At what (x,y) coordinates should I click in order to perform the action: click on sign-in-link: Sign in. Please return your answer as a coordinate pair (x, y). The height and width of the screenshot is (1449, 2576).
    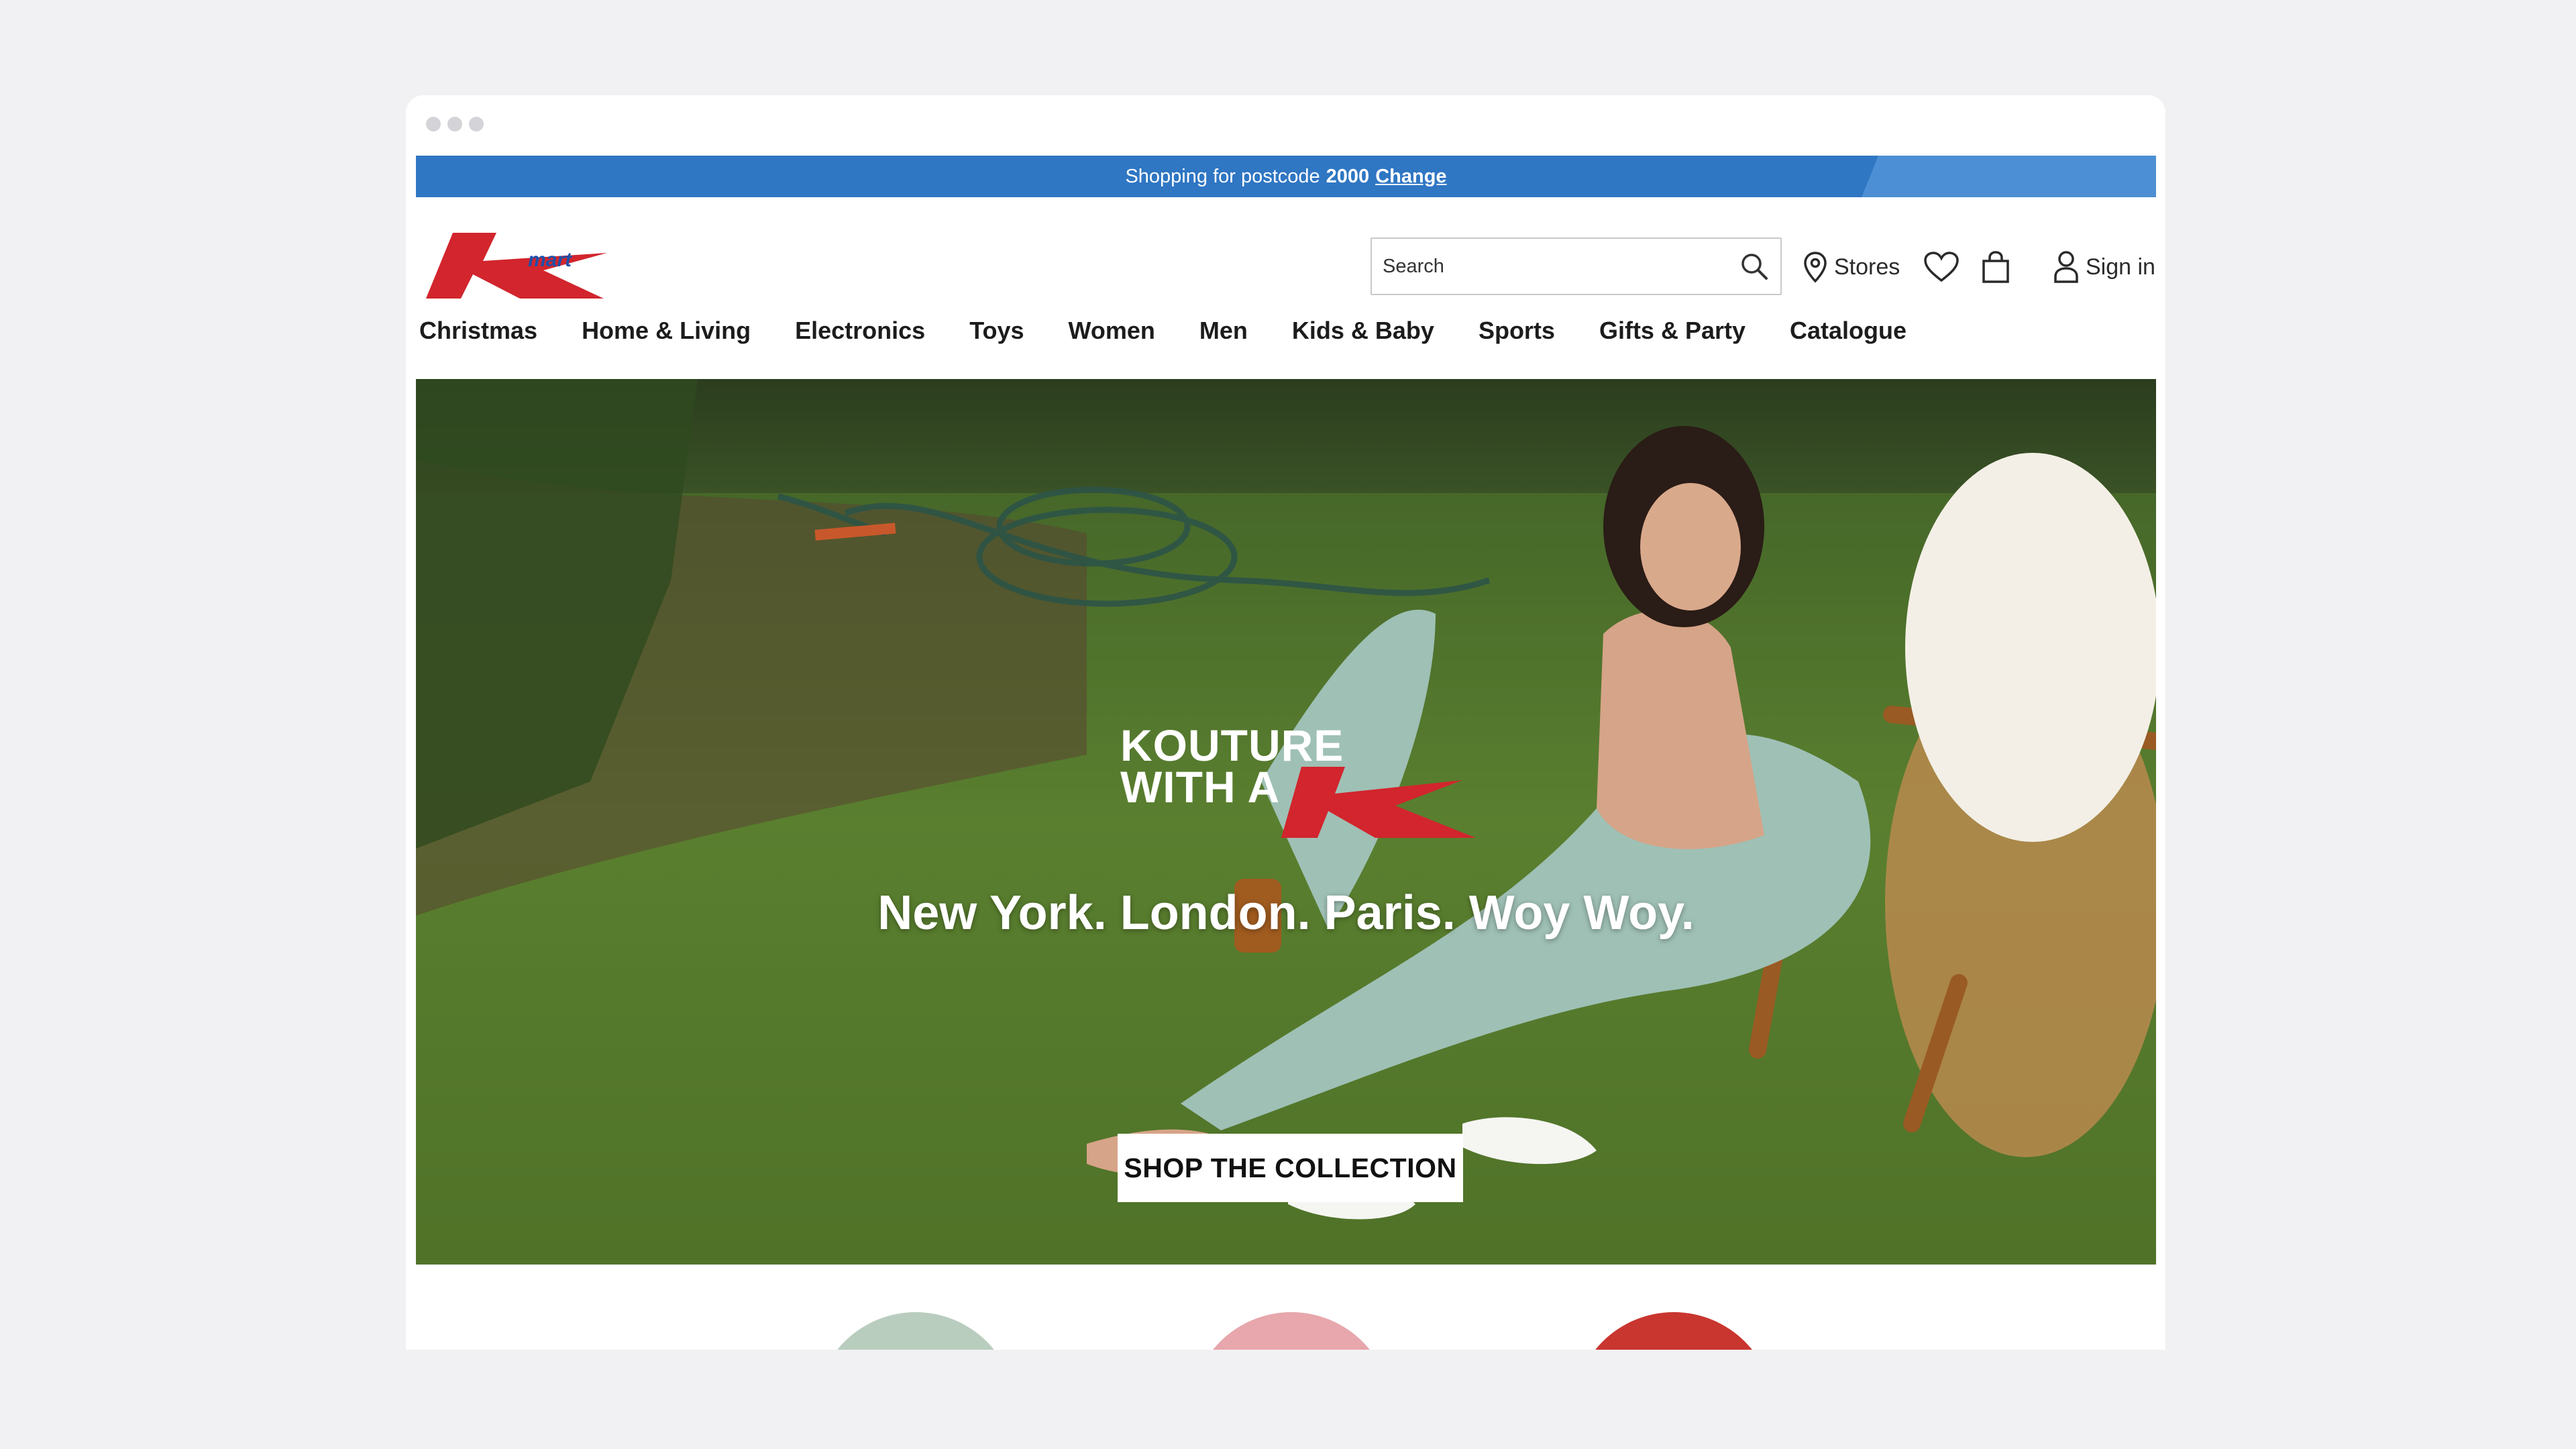
    Looking at the image, I should click on (2104, 267).